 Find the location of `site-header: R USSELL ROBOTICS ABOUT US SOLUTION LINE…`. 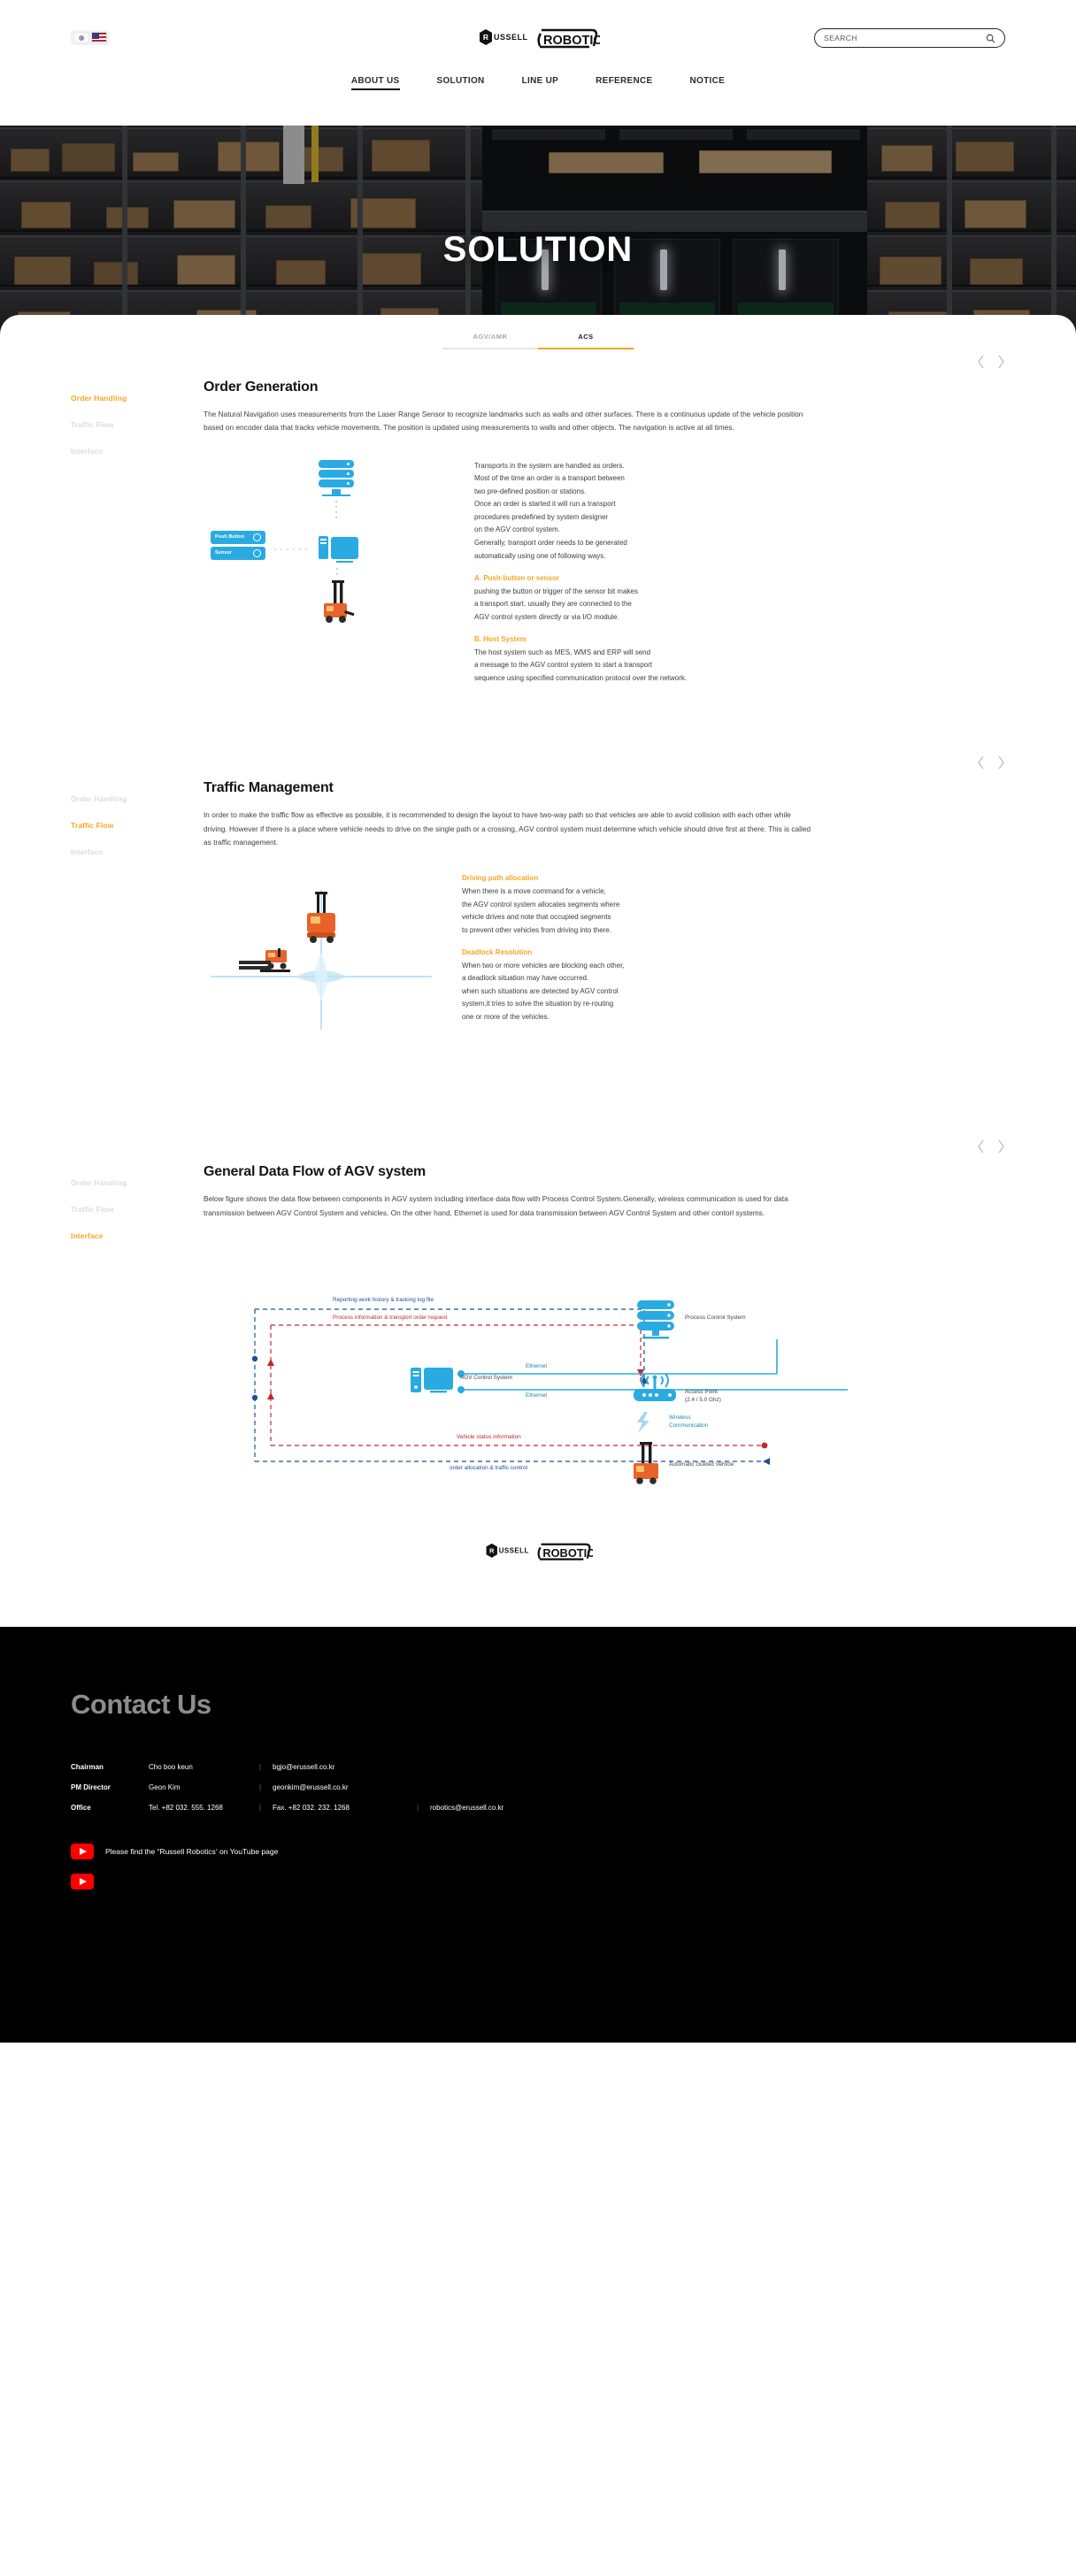

site-header: R USSELL ROBOTICS ABOUT US SOLUTION LINE… is located at coordinates (538, 63).